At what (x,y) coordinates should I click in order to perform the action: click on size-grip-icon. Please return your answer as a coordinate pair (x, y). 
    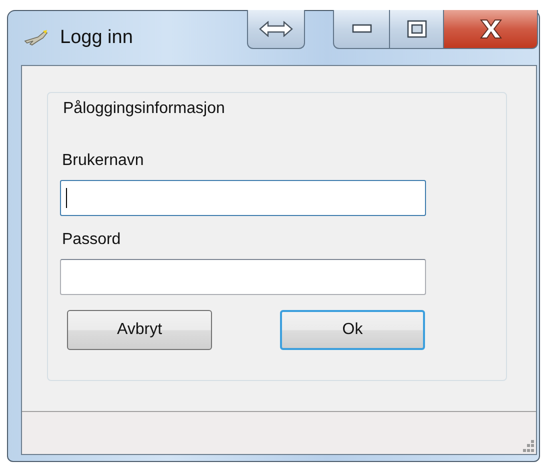
    Looking at the image, I should click on (528, 446).